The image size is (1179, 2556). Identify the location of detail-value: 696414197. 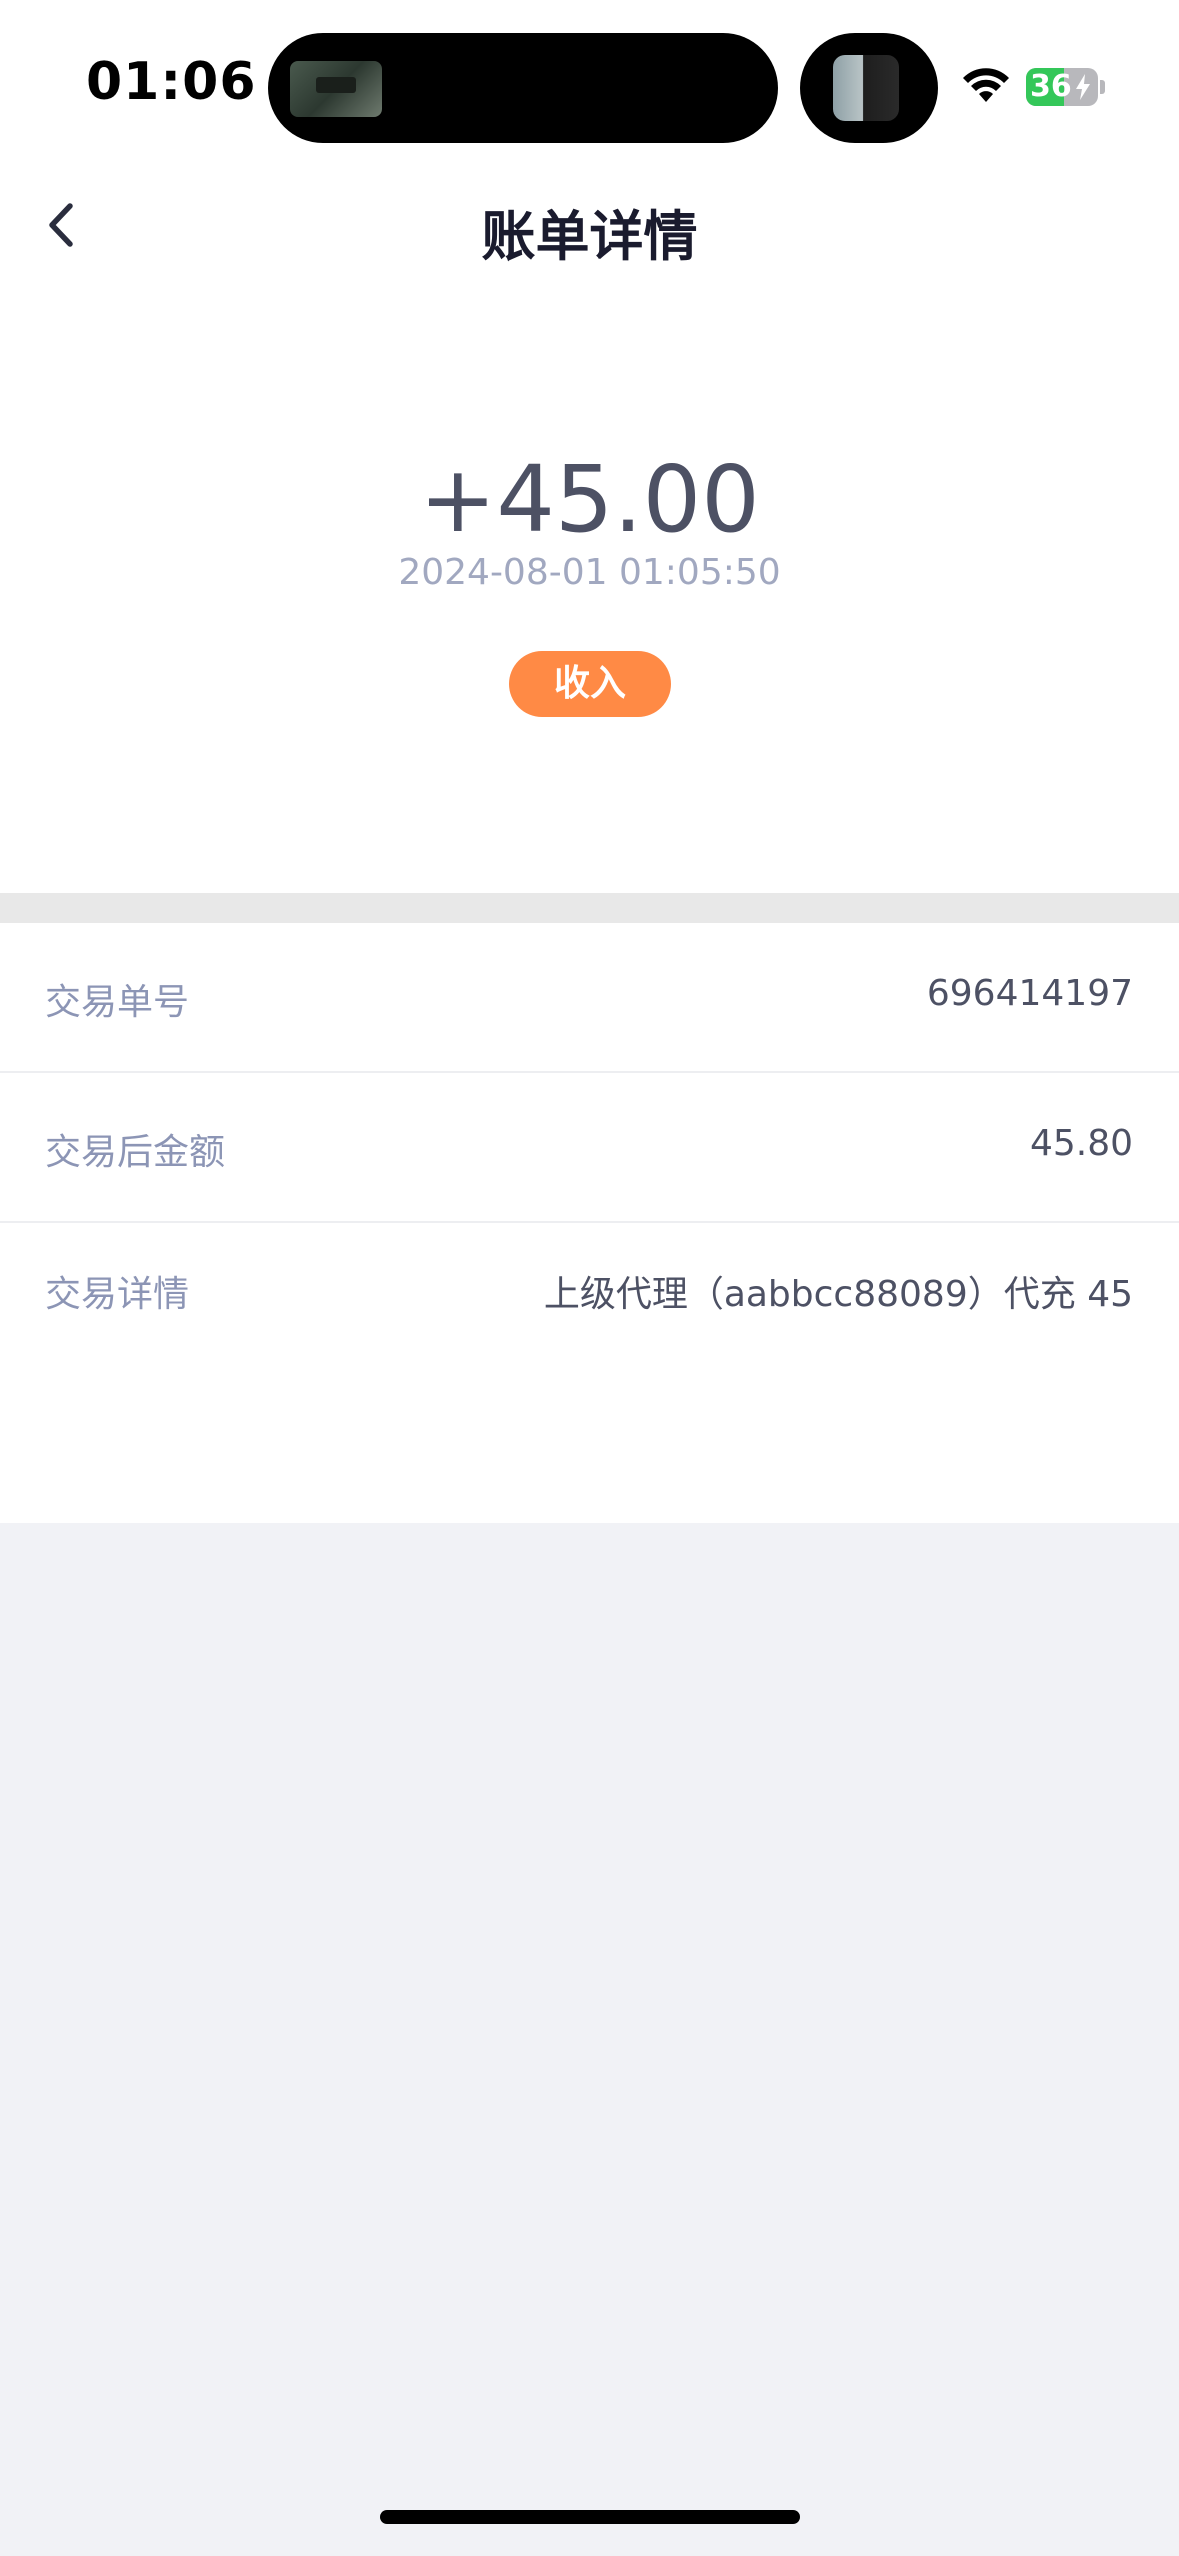
(1029, 993).